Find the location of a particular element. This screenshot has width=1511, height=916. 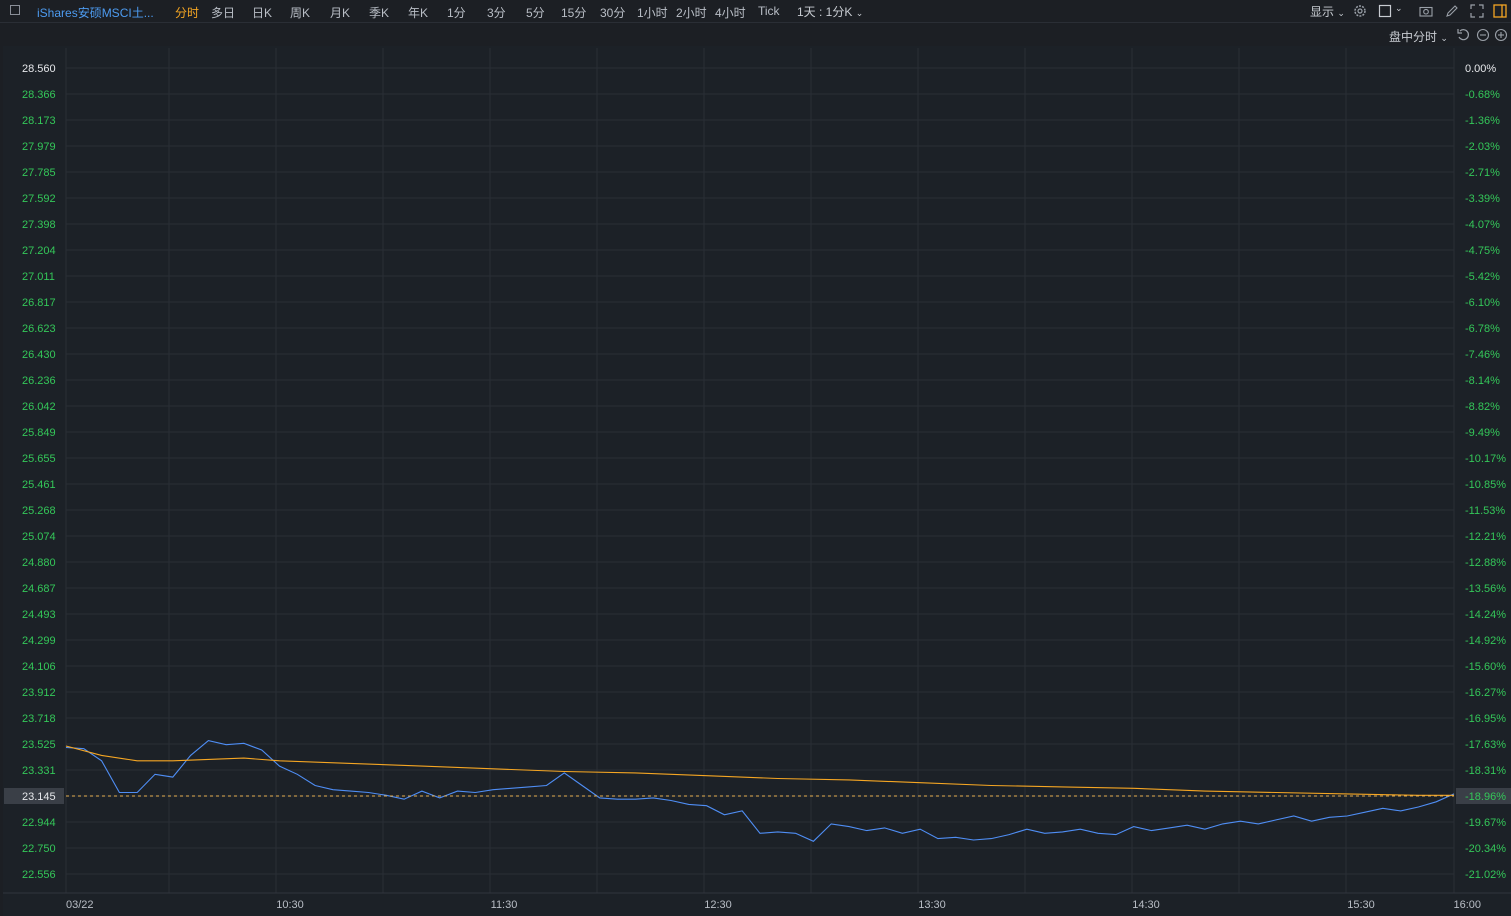

pct-tick-label: -19.67% is located at coordinates (1485, 823).